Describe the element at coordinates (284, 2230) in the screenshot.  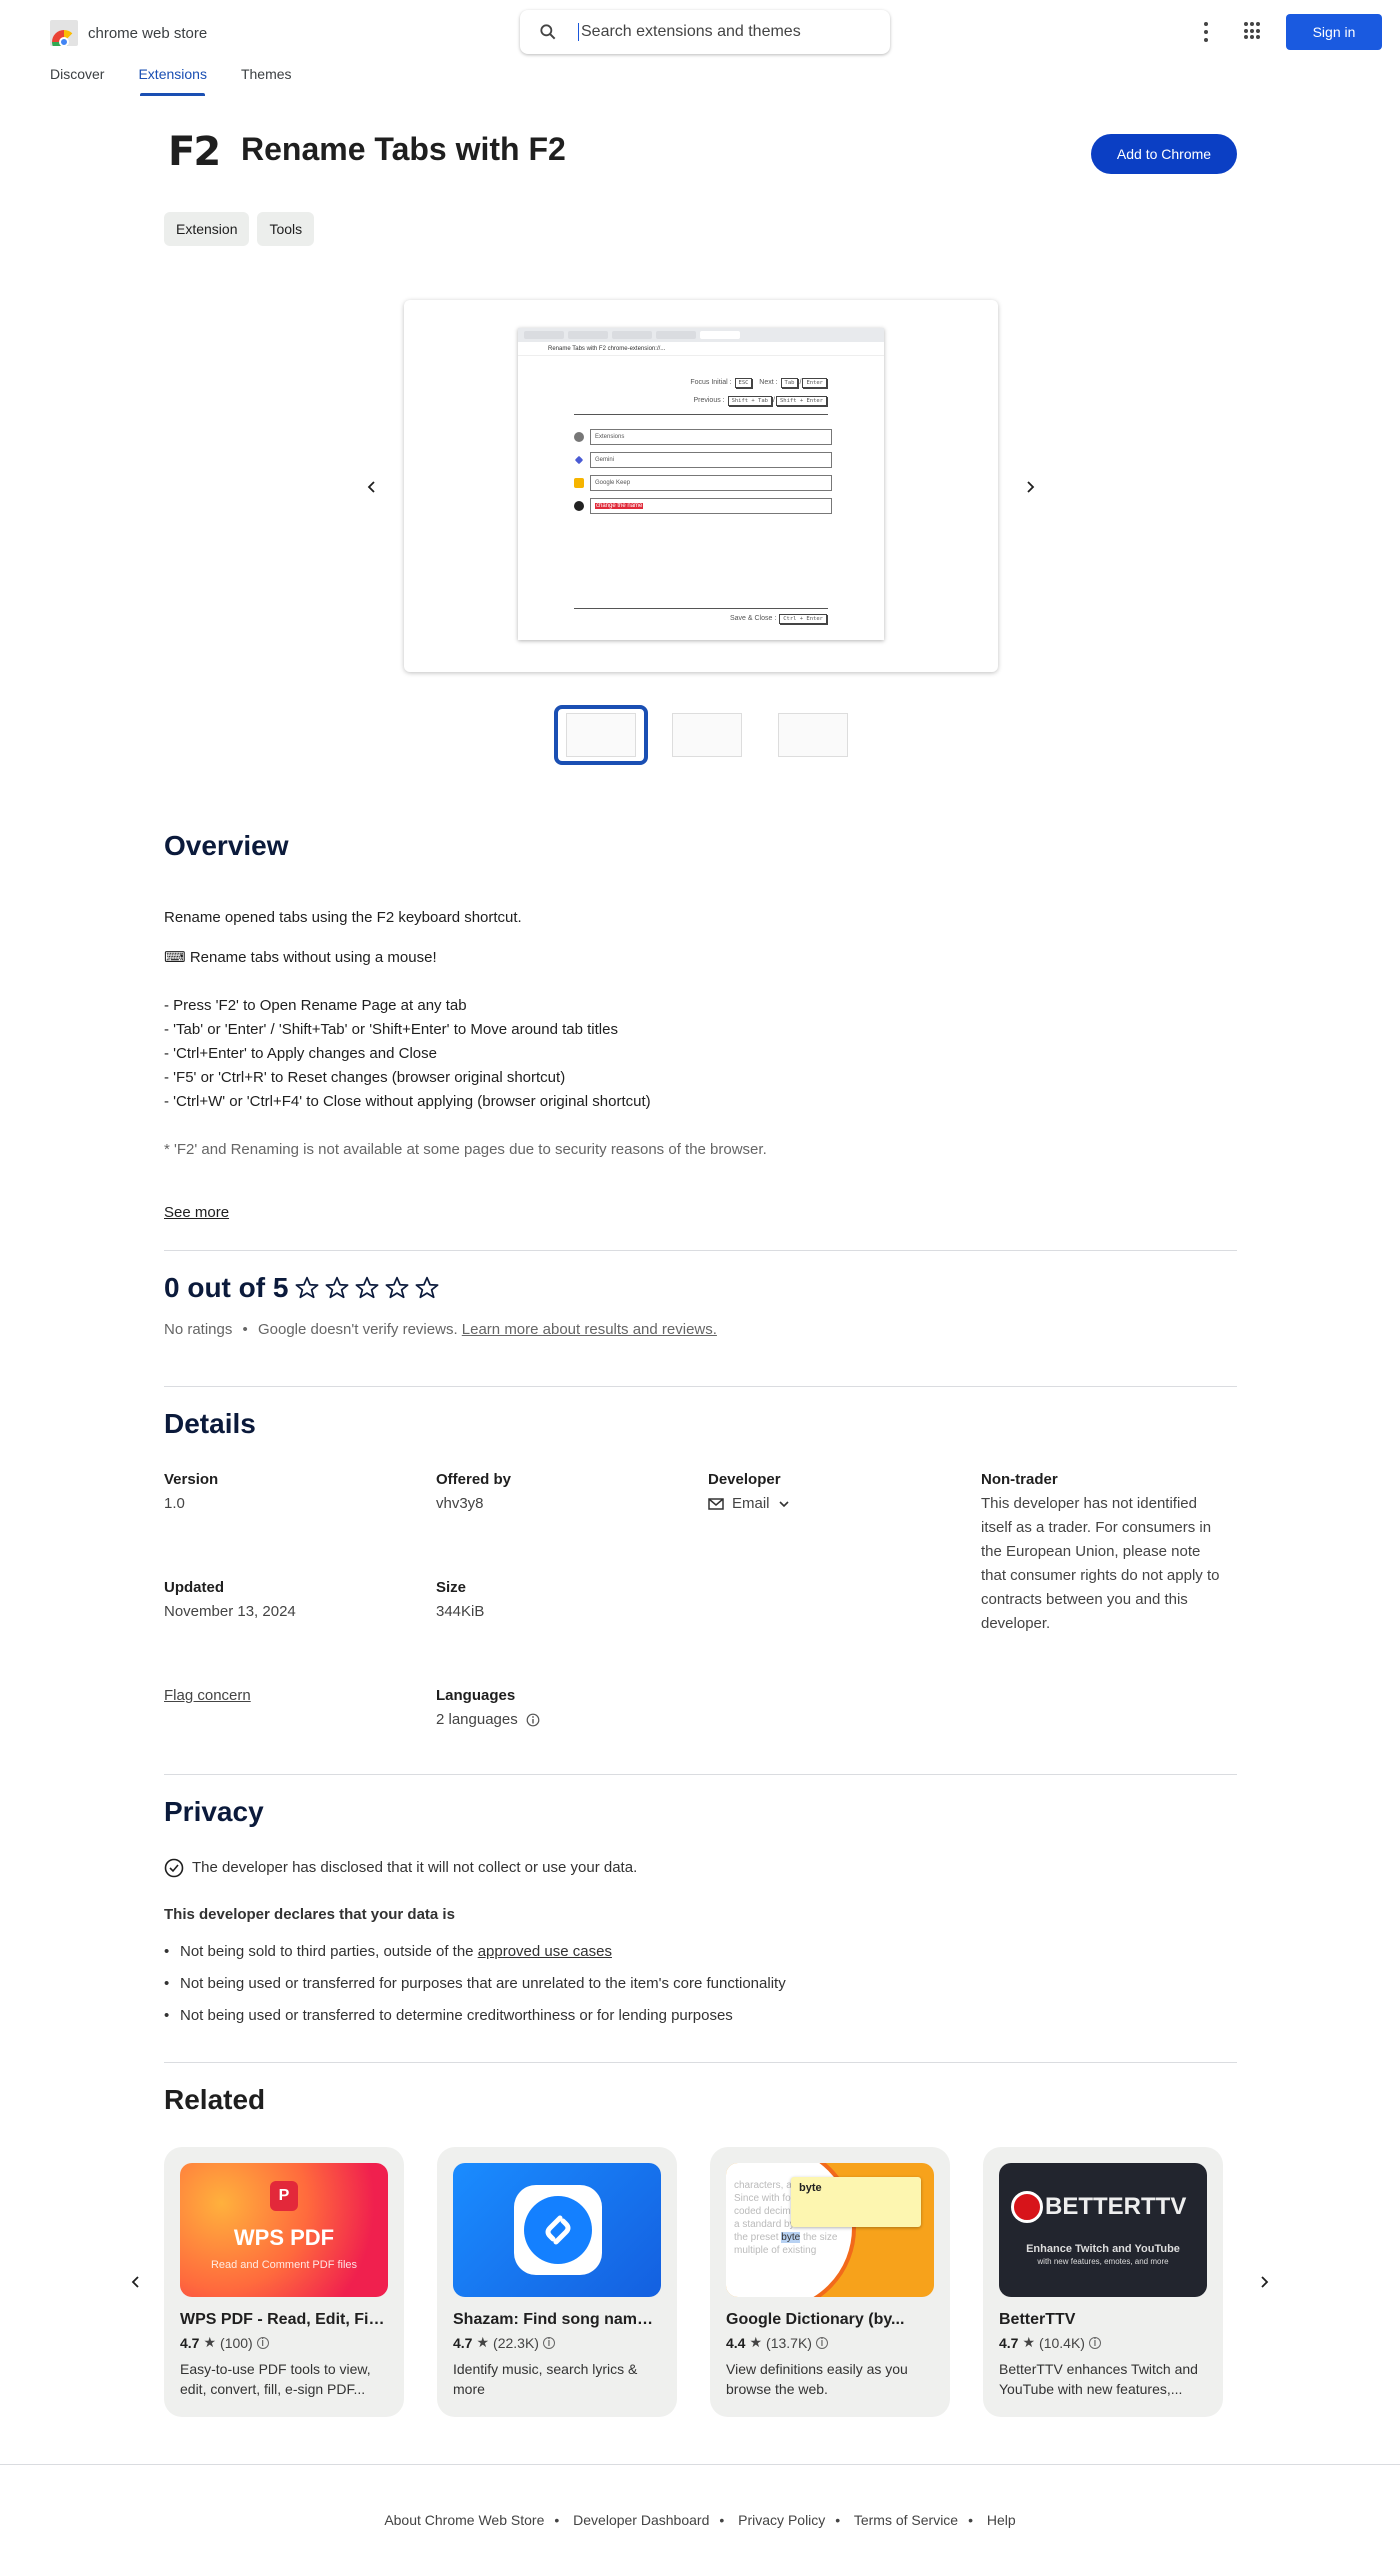
I see `card-image: P WPS PDF Read and Comment PDF files` at that location.